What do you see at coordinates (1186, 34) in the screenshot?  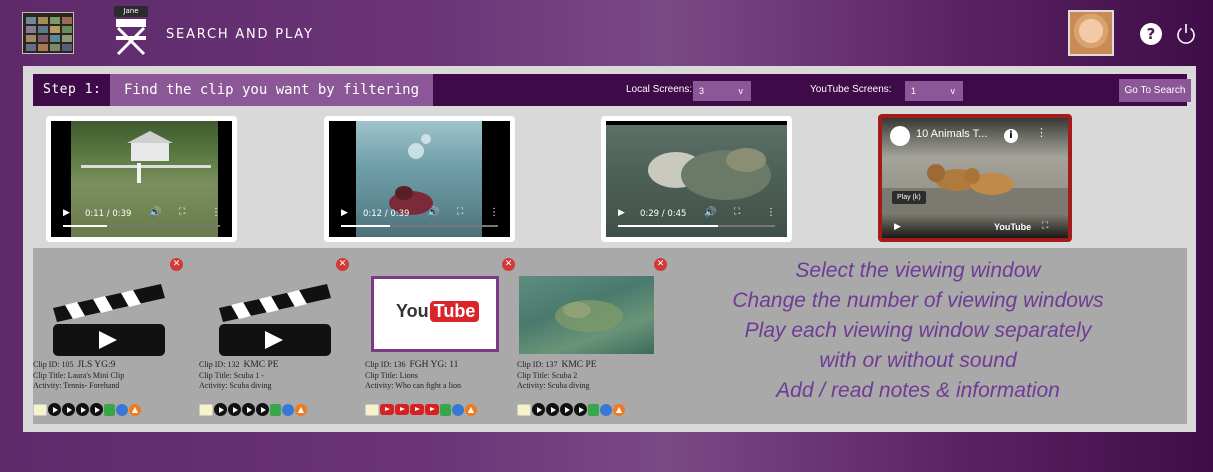 I see `power-icon` at bounding box center [1186, 34].